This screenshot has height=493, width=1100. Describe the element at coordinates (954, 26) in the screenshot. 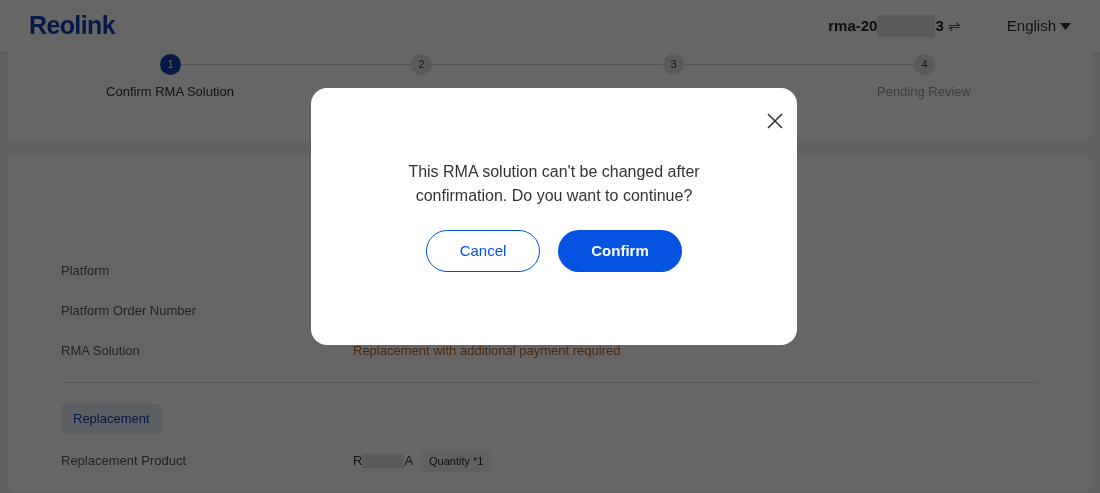

I see `switch-account-button: ⇌` at that location.